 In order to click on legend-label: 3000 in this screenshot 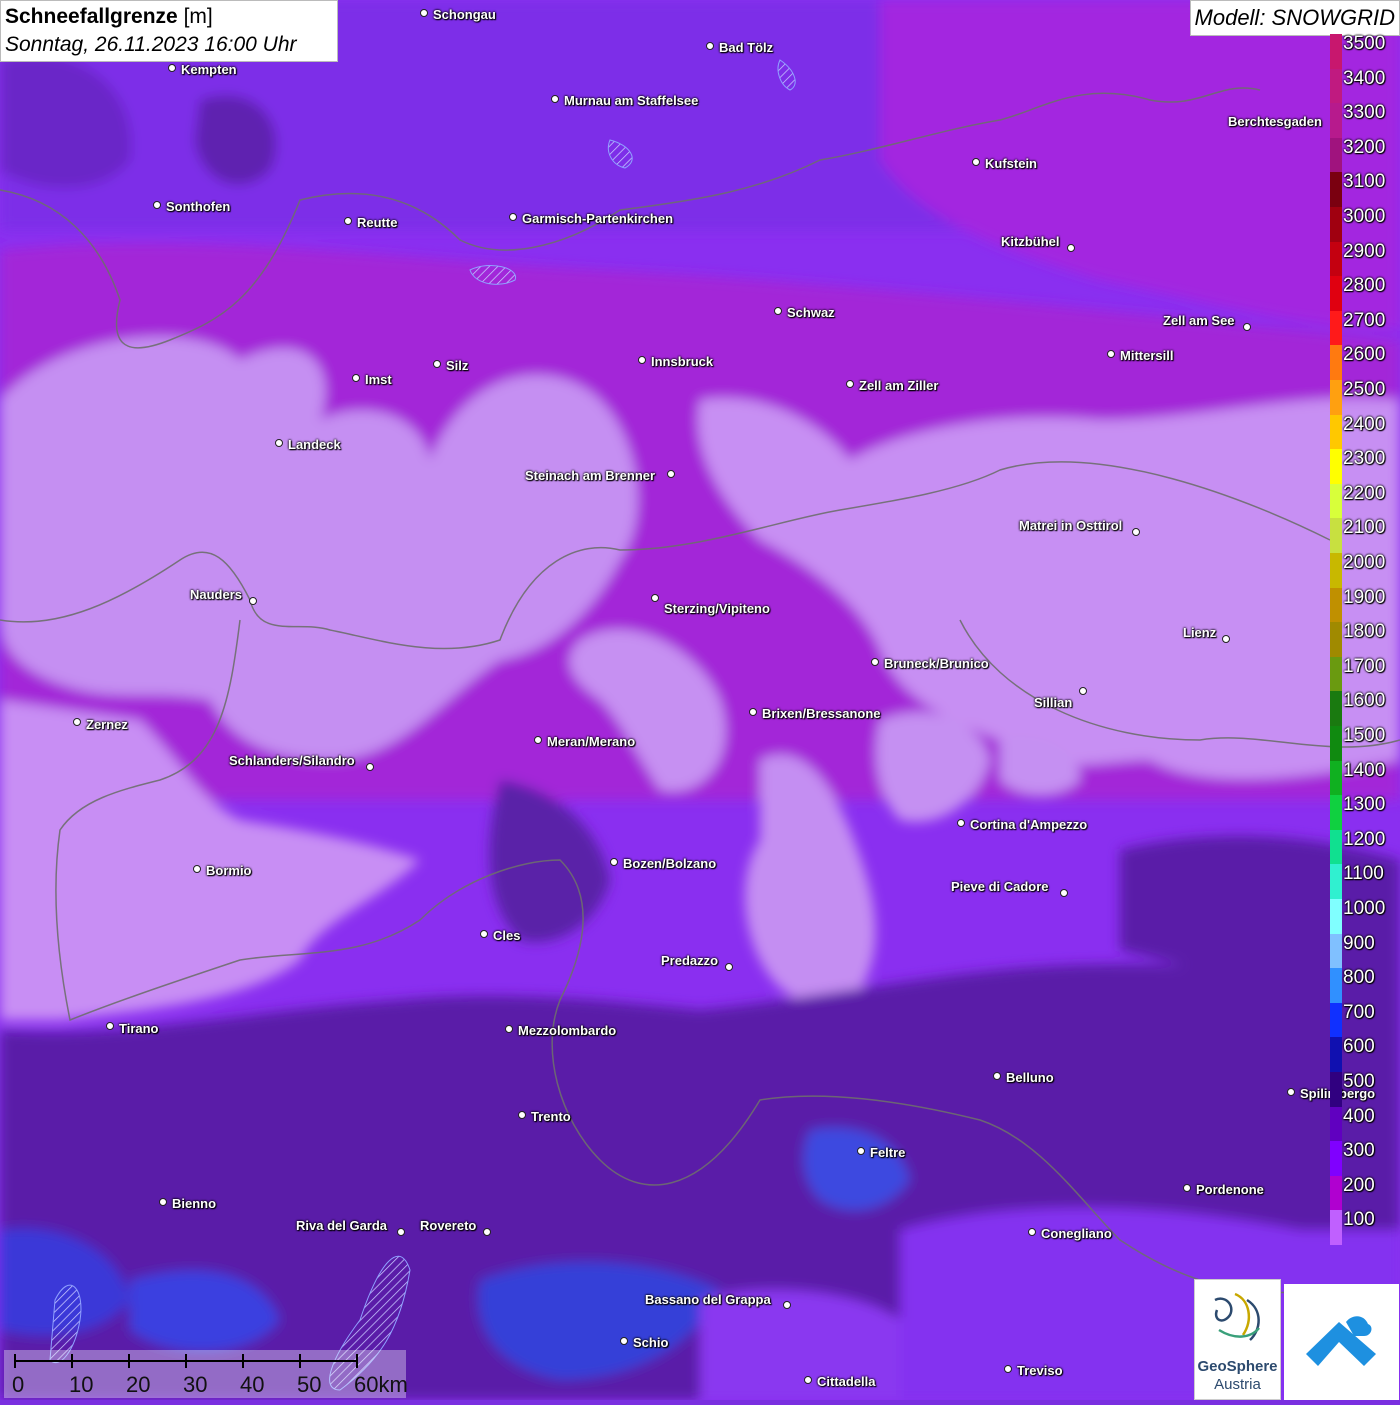, I will do `click(1364, 216)`.